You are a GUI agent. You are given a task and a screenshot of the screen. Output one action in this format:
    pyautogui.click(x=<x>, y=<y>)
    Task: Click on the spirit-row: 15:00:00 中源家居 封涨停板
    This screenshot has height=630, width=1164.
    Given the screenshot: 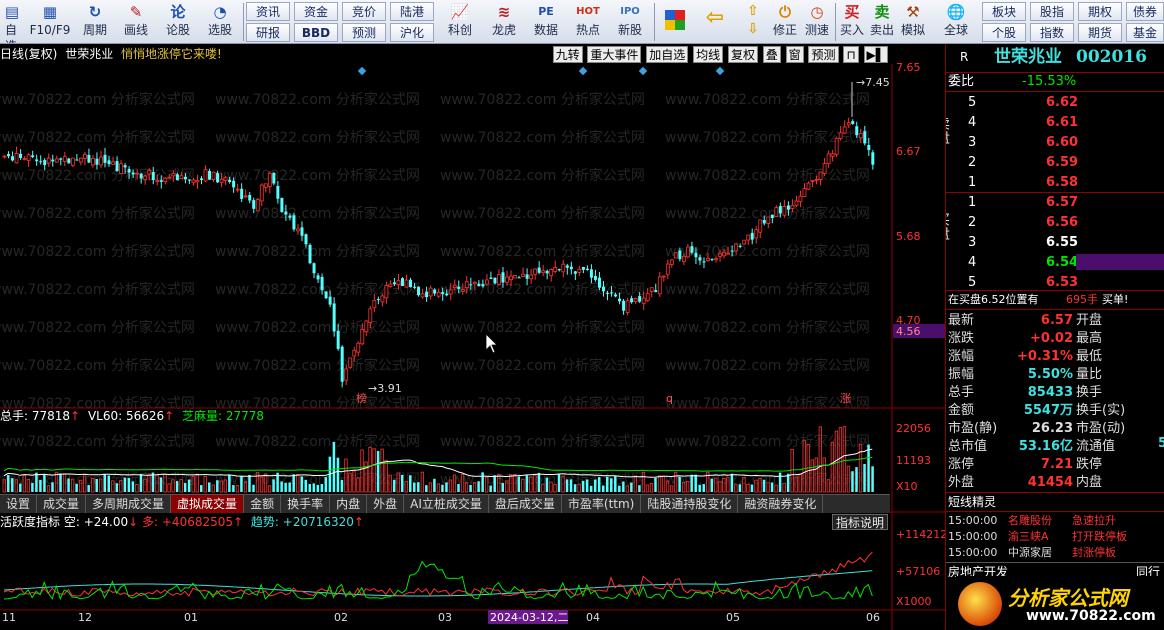 What is the action you would take?
    pyautogui.click(x=1055, y=553)
    